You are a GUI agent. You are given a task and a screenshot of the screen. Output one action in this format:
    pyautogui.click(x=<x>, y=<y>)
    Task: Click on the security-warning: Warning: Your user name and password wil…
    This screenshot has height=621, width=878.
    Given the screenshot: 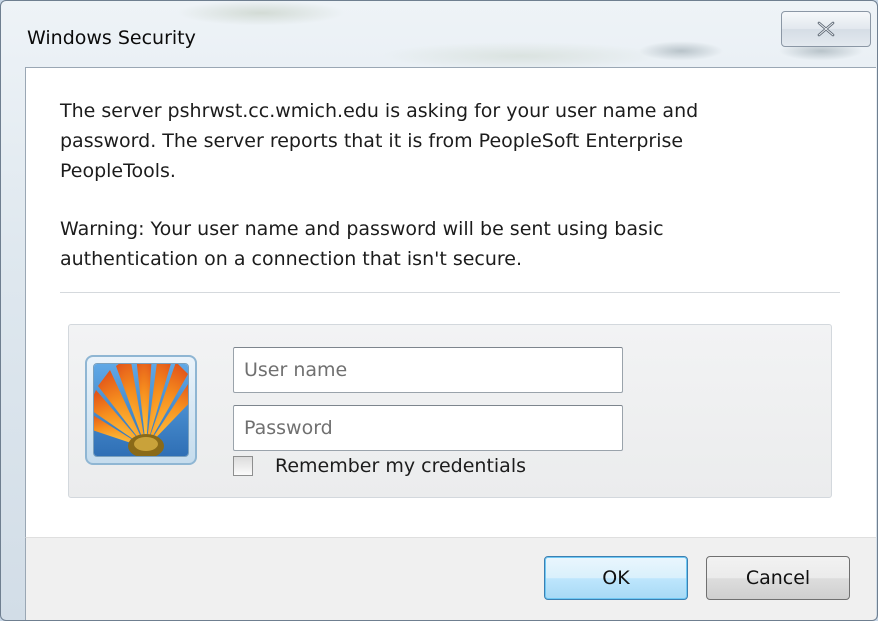 What is the action you would take?
    pyautogui.click(x=362, y=244)
    